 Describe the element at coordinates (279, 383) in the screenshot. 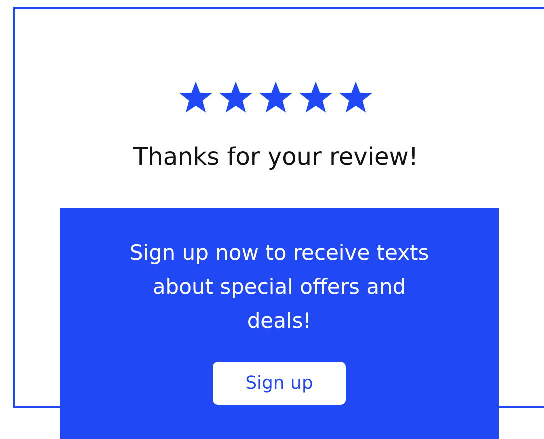

I see `sign-up-button: Sign up` at that location.